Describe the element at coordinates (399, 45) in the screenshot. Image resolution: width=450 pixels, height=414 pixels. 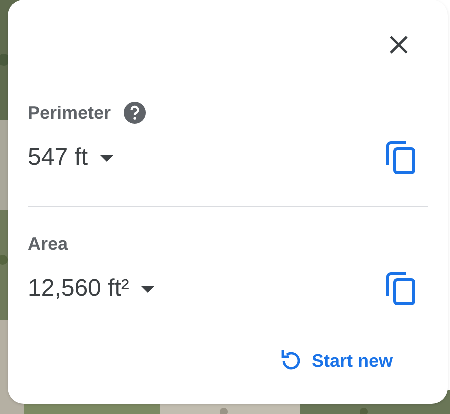
I see `close-icon` at that location.